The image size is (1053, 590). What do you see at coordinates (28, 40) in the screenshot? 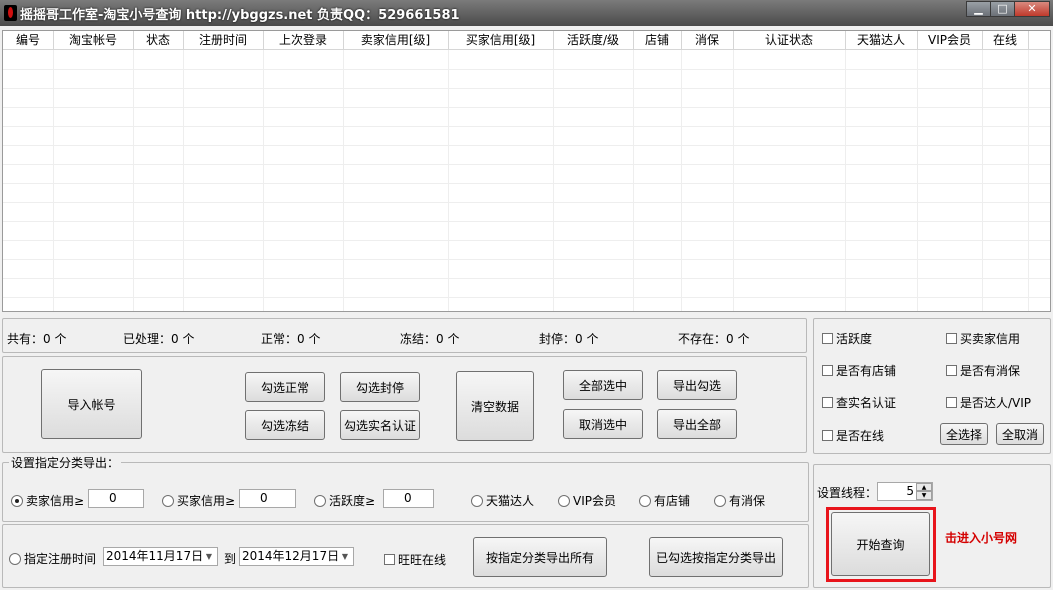
I see `col-id: 编号` at bounding box center [28, 40].